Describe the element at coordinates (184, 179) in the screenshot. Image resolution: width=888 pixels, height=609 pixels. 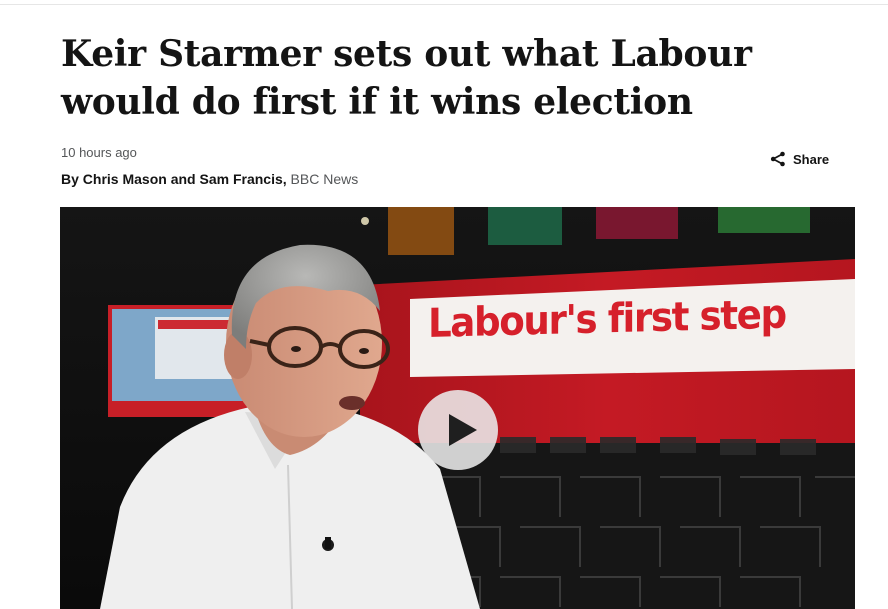
I see `byline-authors: Chris Mason and Sam Francis,` at that location.